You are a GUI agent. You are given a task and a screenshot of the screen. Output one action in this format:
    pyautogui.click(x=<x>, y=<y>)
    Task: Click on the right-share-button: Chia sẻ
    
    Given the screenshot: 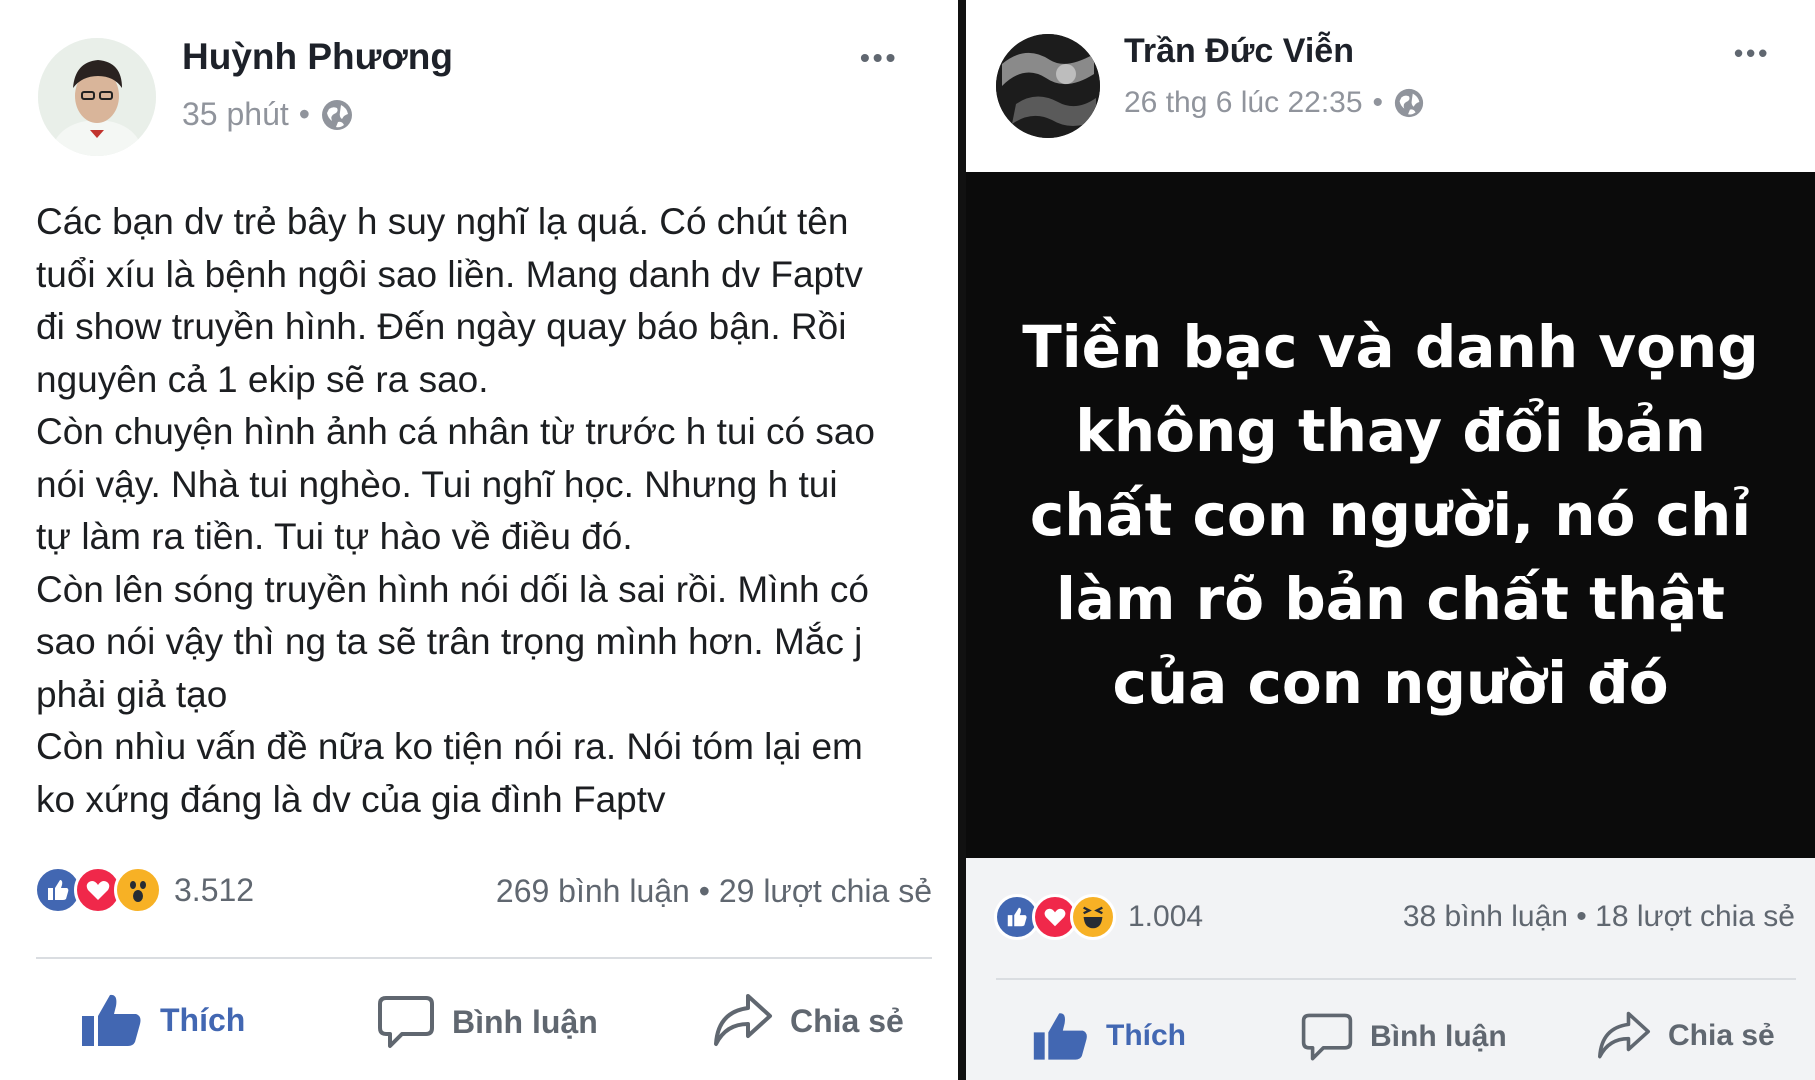 What is the action you would take?
    pyautogui.click(x=1685, y=1036)
    